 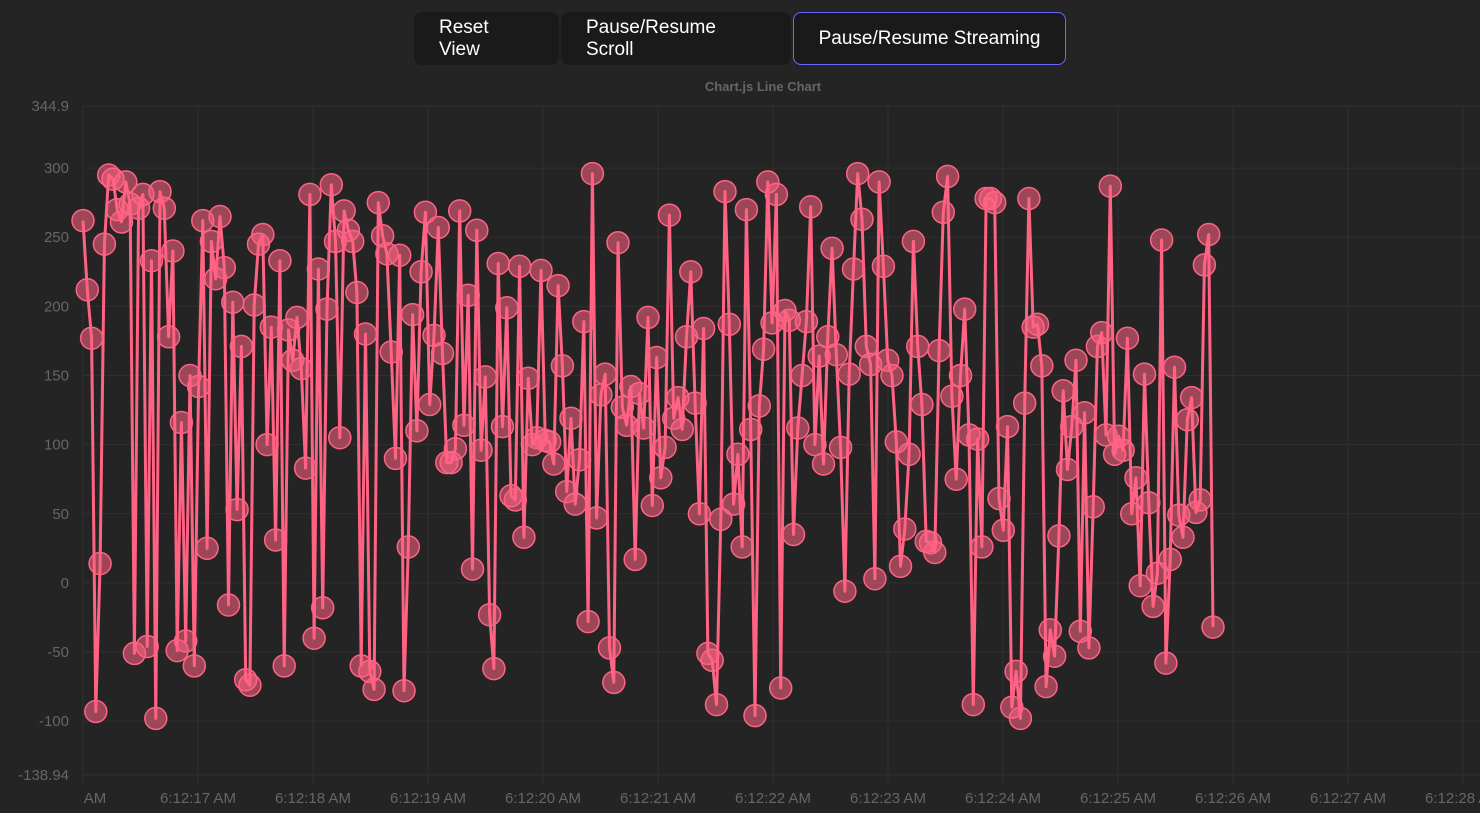 I want to click on reset-view-button: Reset View, so click(x=486, y=38).